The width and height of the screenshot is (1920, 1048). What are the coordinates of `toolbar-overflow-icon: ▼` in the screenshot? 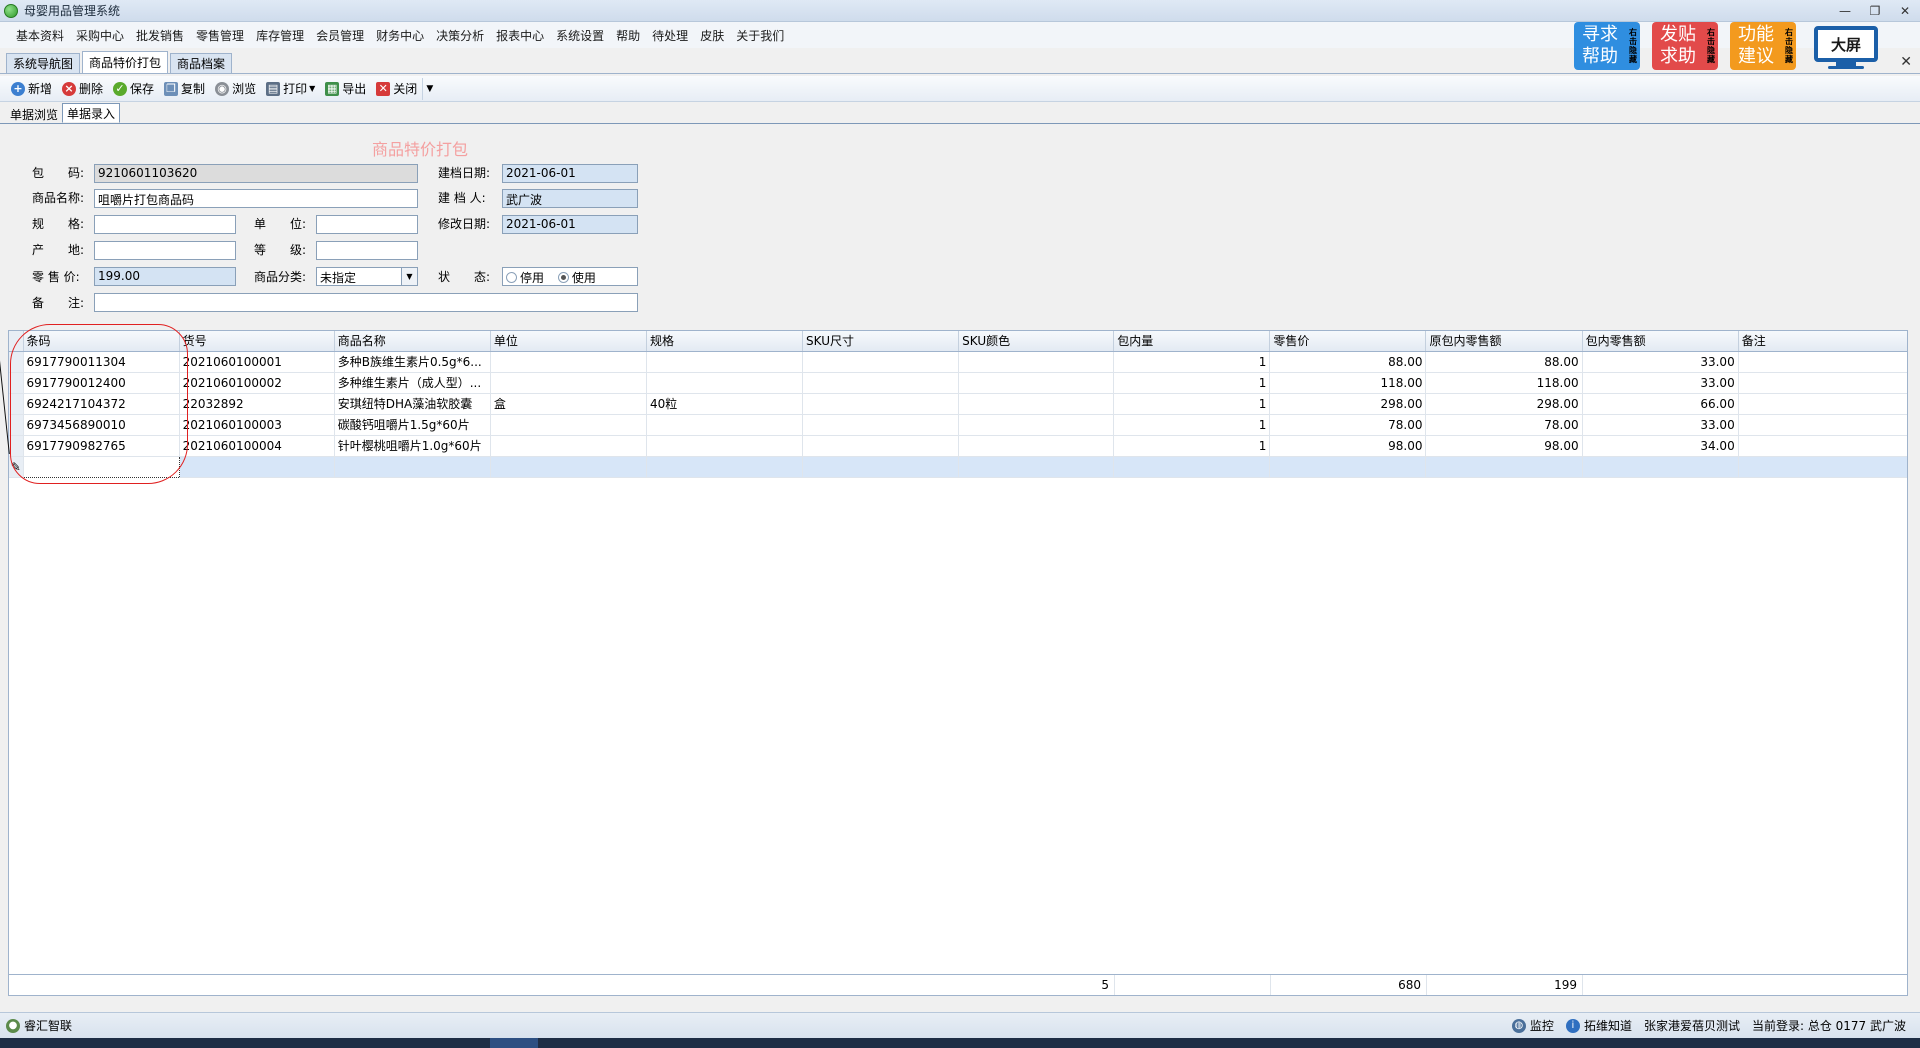 It's located at (429, 88).